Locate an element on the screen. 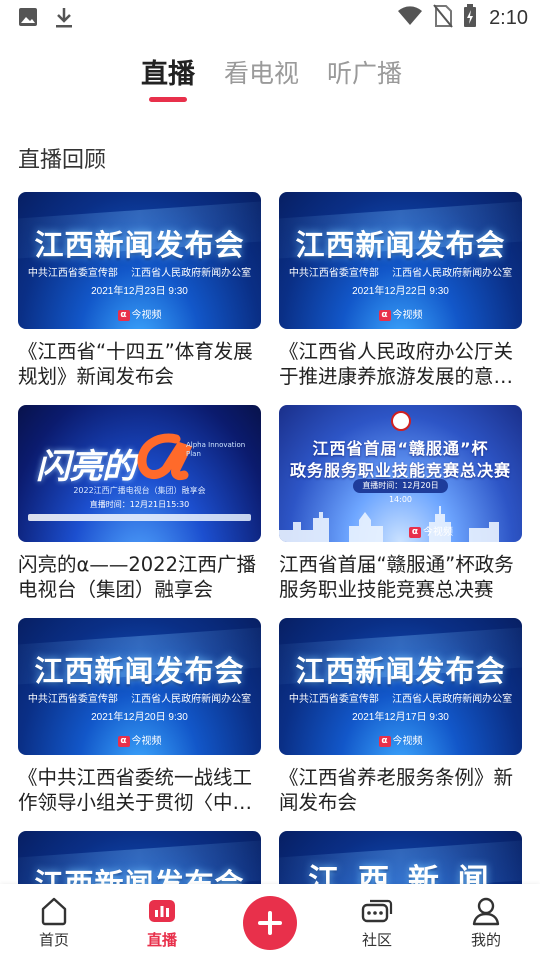  replay-card: 江西新闻发布会 is located at coordinates (139, 857).